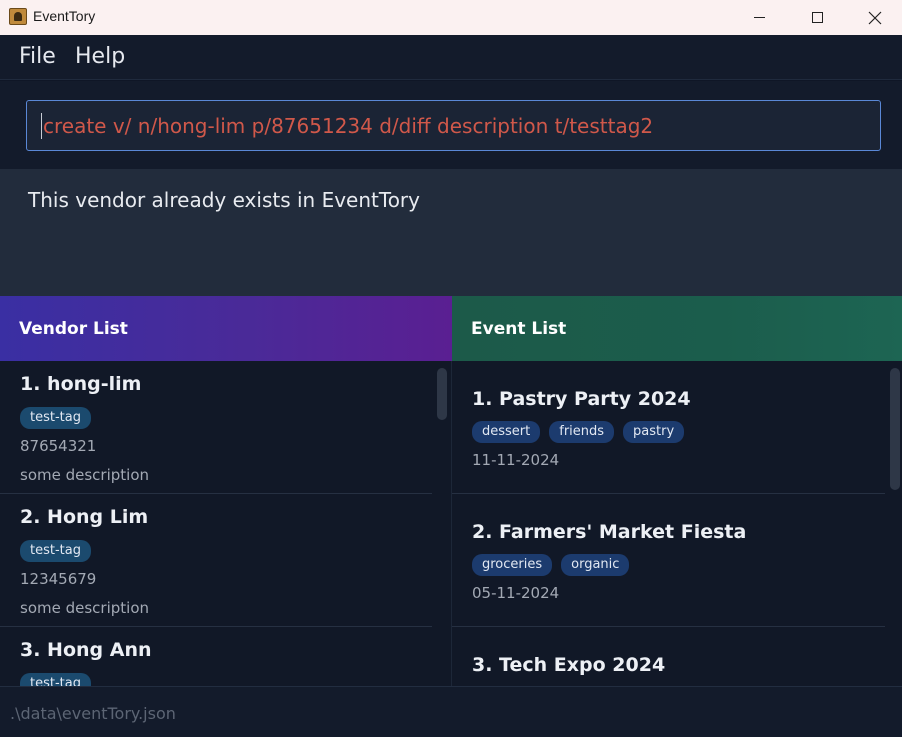 This screenshot has height=737, width=902. What do you see at coordinates (512, 565) in the screenshot?
I see `tag-badge: groceries` at bounding box center [512, 565].